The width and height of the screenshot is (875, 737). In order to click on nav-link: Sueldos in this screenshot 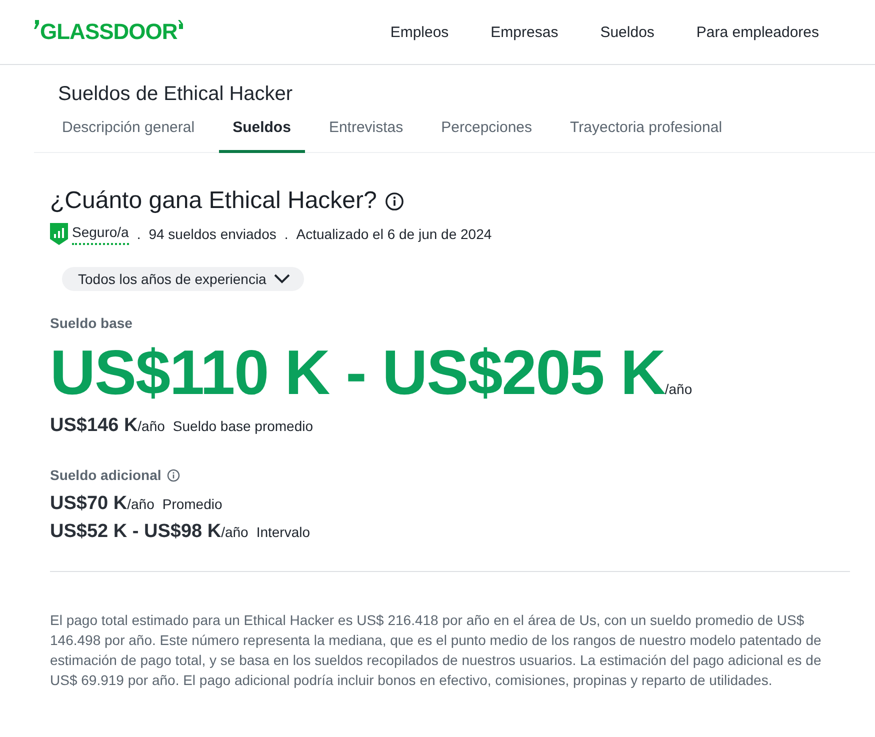, I will do `click(627, 32)`.